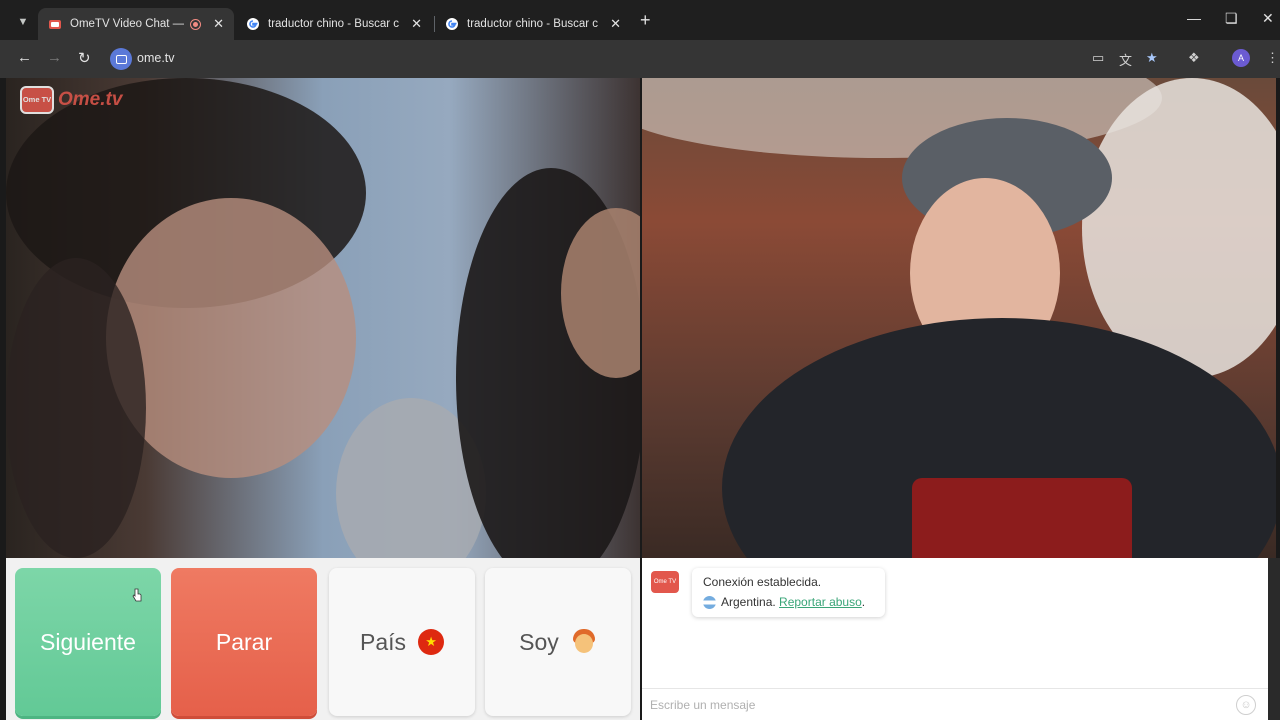 The height and width of the screenshot is (720, 1280). What do you see at coordinates (1268, 18) in the screenshot?
I see `close-window-icon: ✕` at bounding box center [1268, 18].